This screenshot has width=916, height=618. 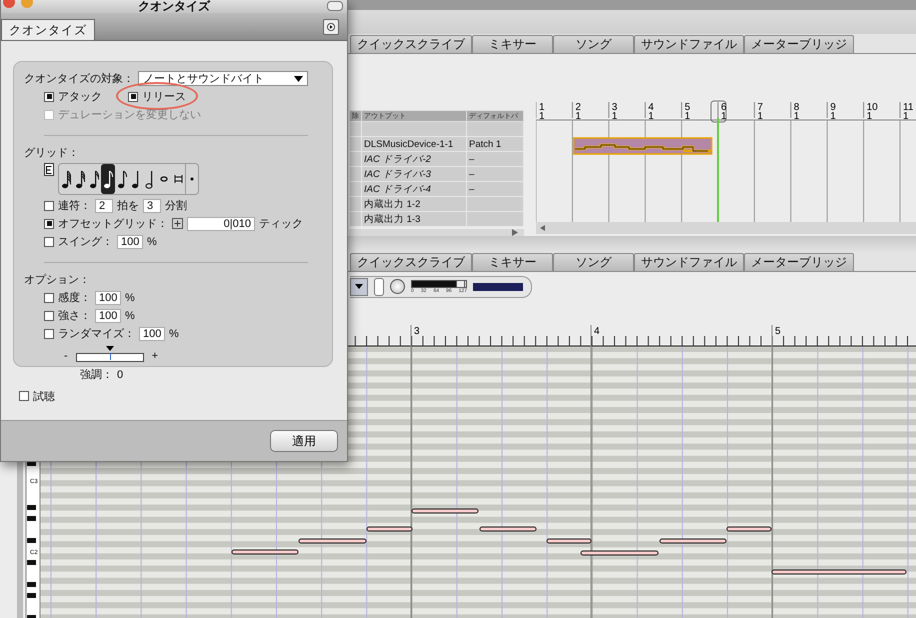 I want to click on table-cell: IAC ドライバ-4, so click(x=414, y=189).